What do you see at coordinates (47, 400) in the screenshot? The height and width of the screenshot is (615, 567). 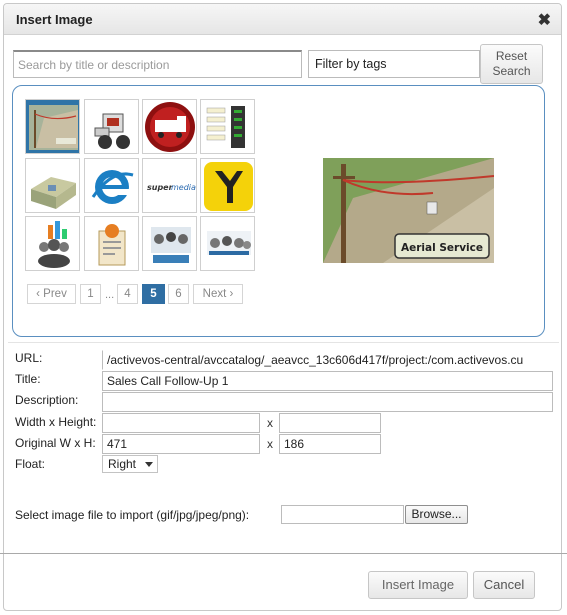 I see `description-label: Description:` at bounding box center [47, 400].